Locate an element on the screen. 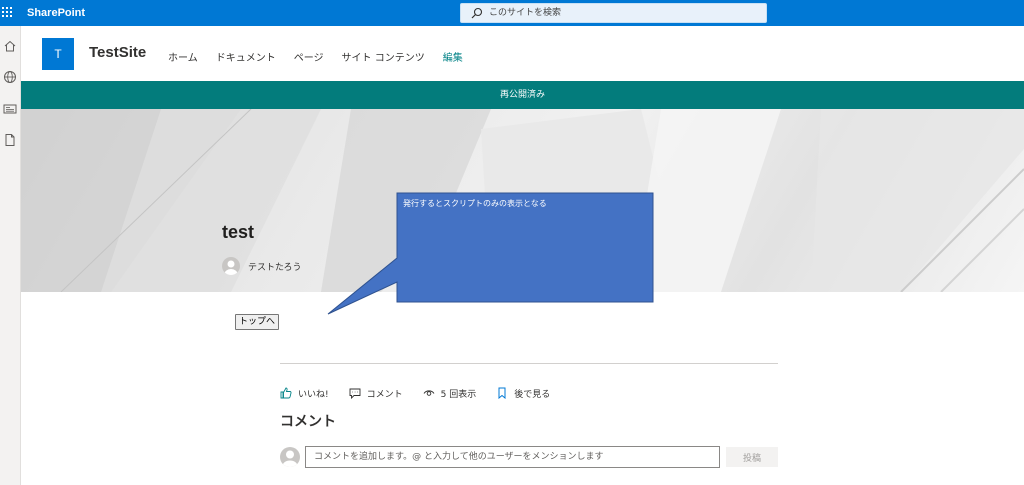 This screenshot has width=1024, height=485. site-search-box is located at coordinates (613, 13).